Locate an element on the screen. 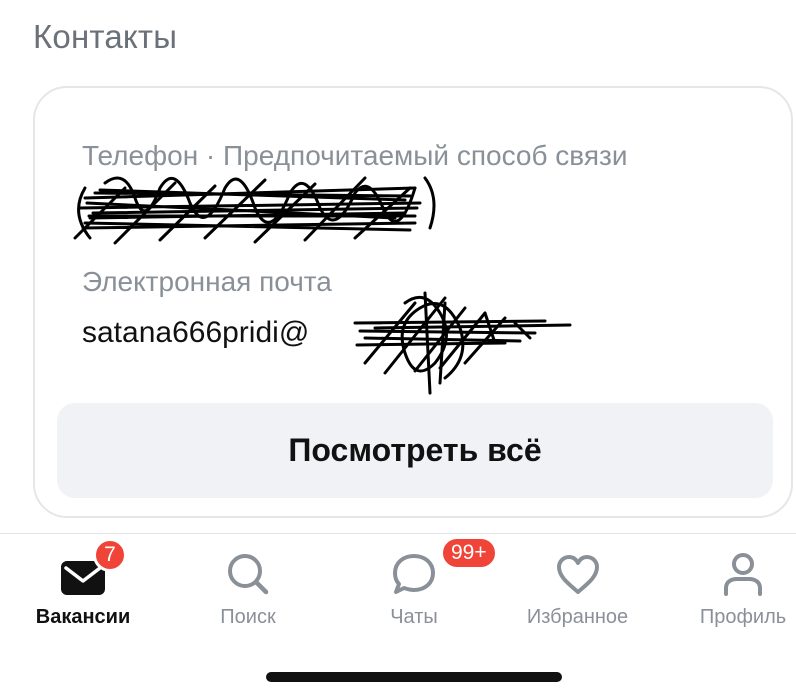 Image resolution: width=796 pixels, height=698 pixels. person-icon is located at coordinates (743, 574).